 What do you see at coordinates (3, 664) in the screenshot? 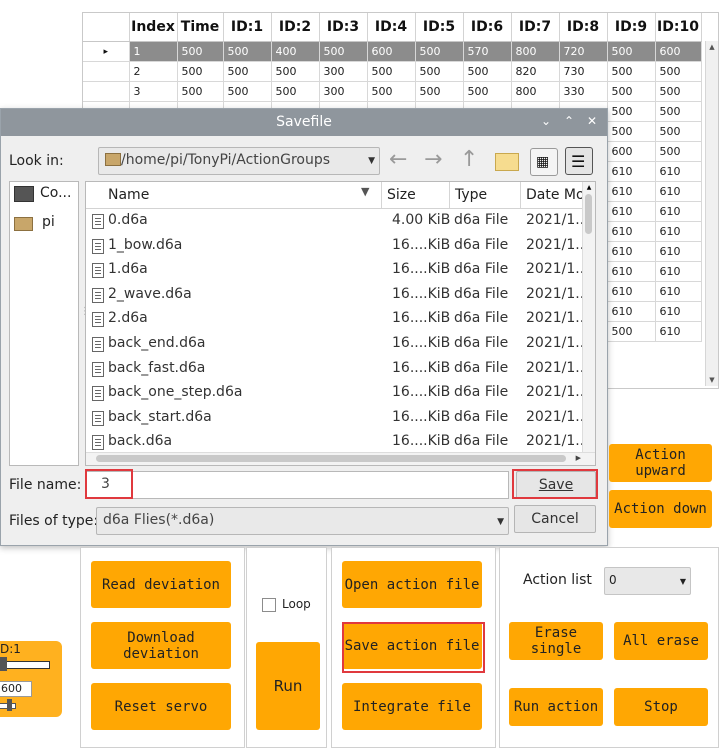
I see `slider-handle` at bounding box center [3, 664].